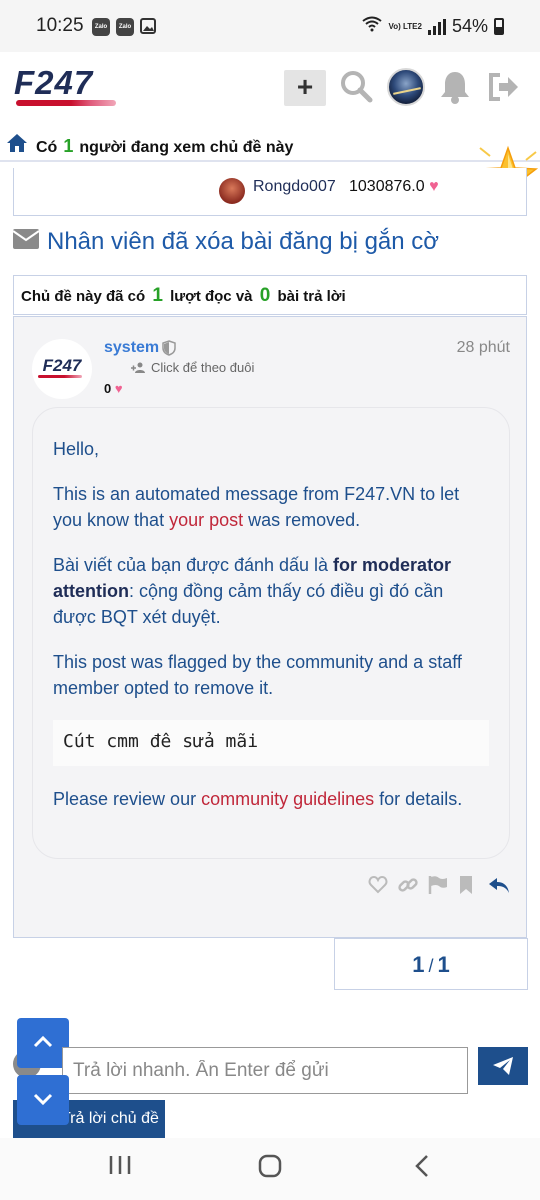 Image resolution: width=540 pixels, height=1200 pixels. Describe the element at coordinates (138, 370) in the screenshot. I see `add-user-icon` at that location.